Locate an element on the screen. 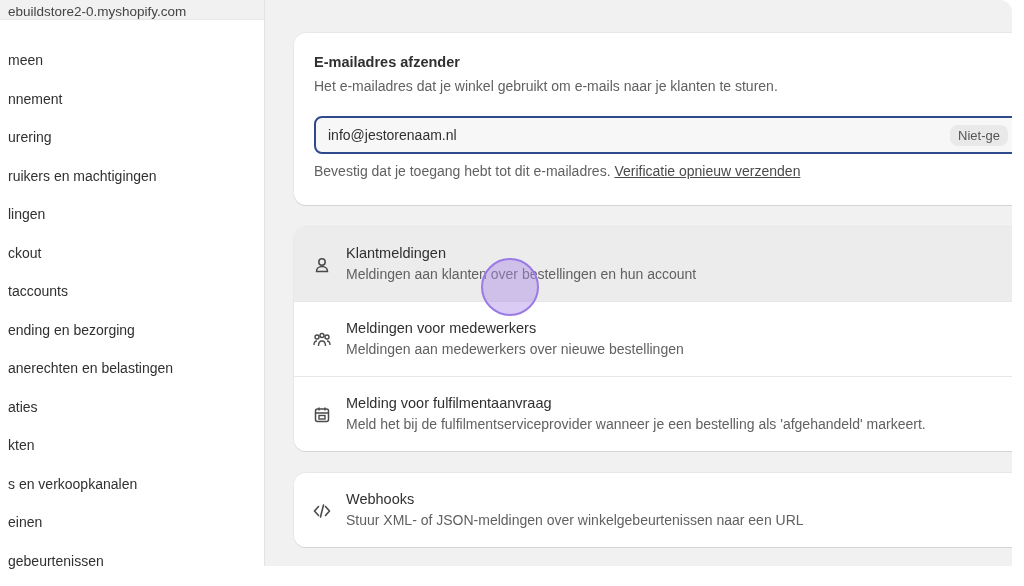 The width and height of the screenshot is (1024, 586). sidebar-item: gebeurtenissen is located at coordinates (52, 561).